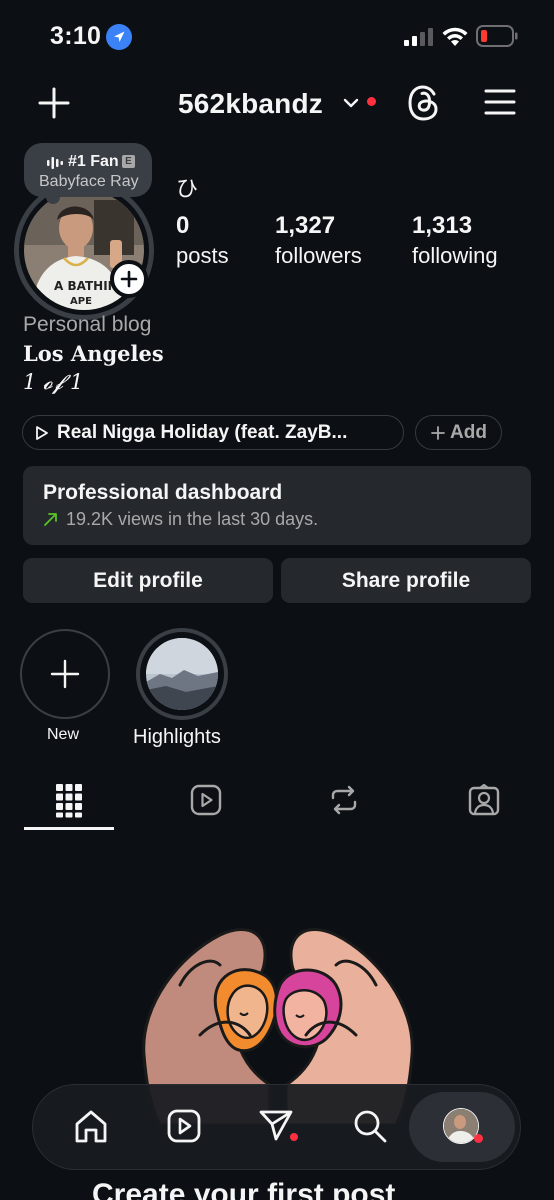 The image size is (554, 1200). What do you see at coordinates (87, 324) in the screenshot?
I see `profile-category: Personal blog` at bounding box center [87, 324].